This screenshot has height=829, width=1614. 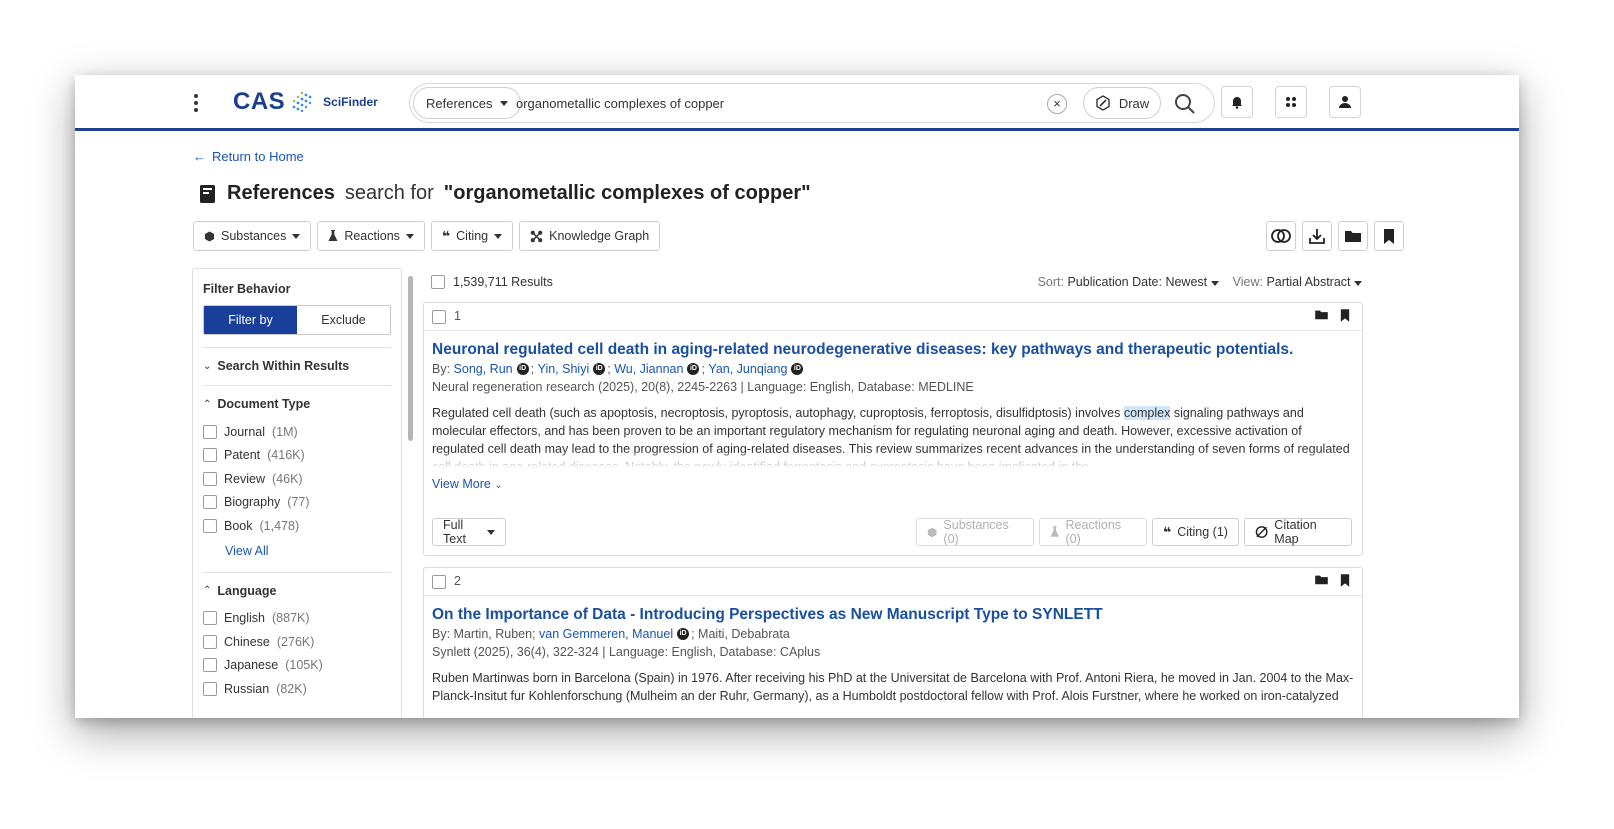 What do you see at coordinates (1147, 413) in the screenshot?
I see `abstract-highlight: complex` at bounding box center [1147, 413].